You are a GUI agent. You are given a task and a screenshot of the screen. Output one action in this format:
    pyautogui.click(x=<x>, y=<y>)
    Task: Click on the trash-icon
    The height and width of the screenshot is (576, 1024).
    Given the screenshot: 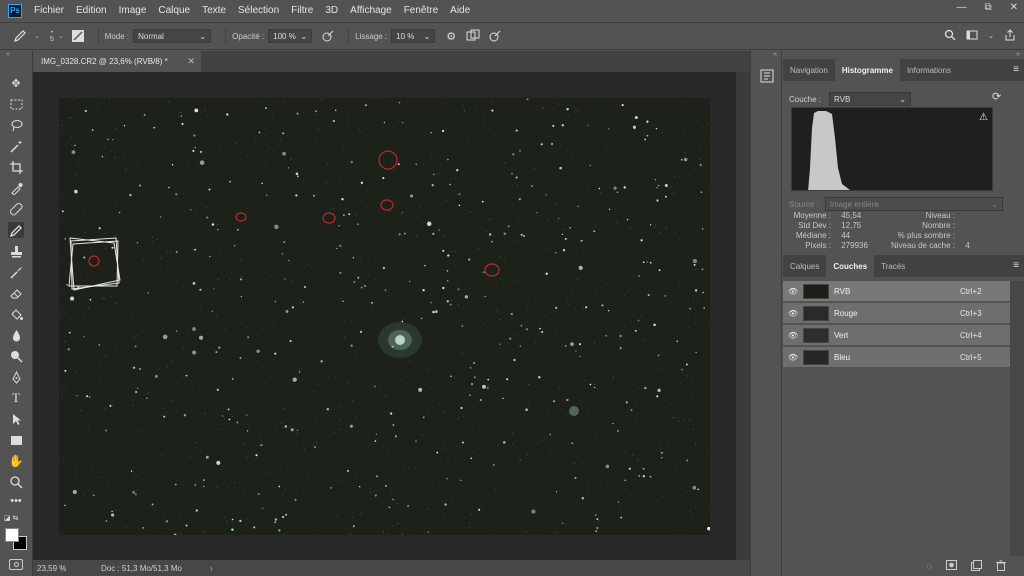 What is the action you would take?
    pyautogui.click(x=1001, y=566)
    